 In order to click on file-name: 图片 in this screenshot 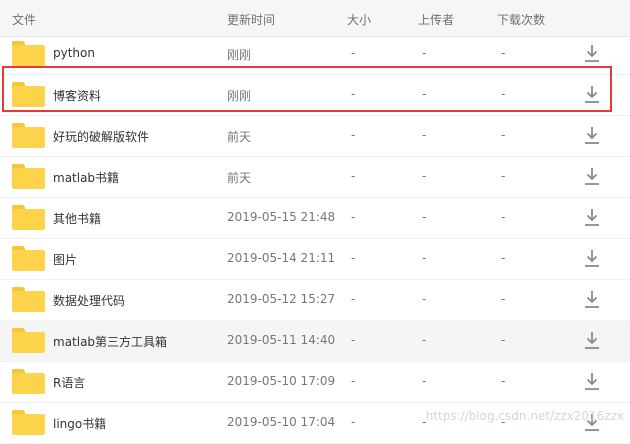, I will do `click(65, 259)`.